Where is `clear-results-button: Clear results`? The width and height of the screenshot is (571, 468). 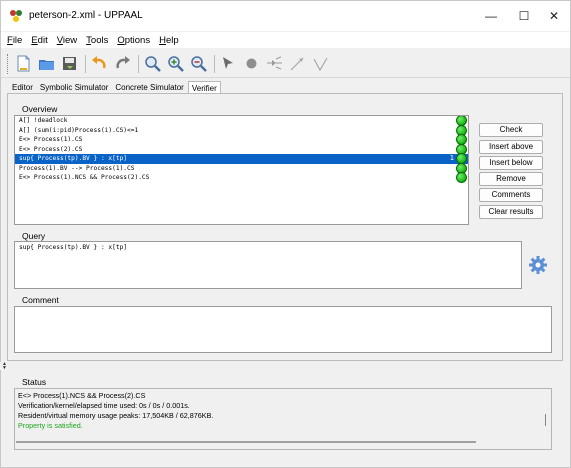
clear-results-button: Clear results is located at coordinates (511, 212).